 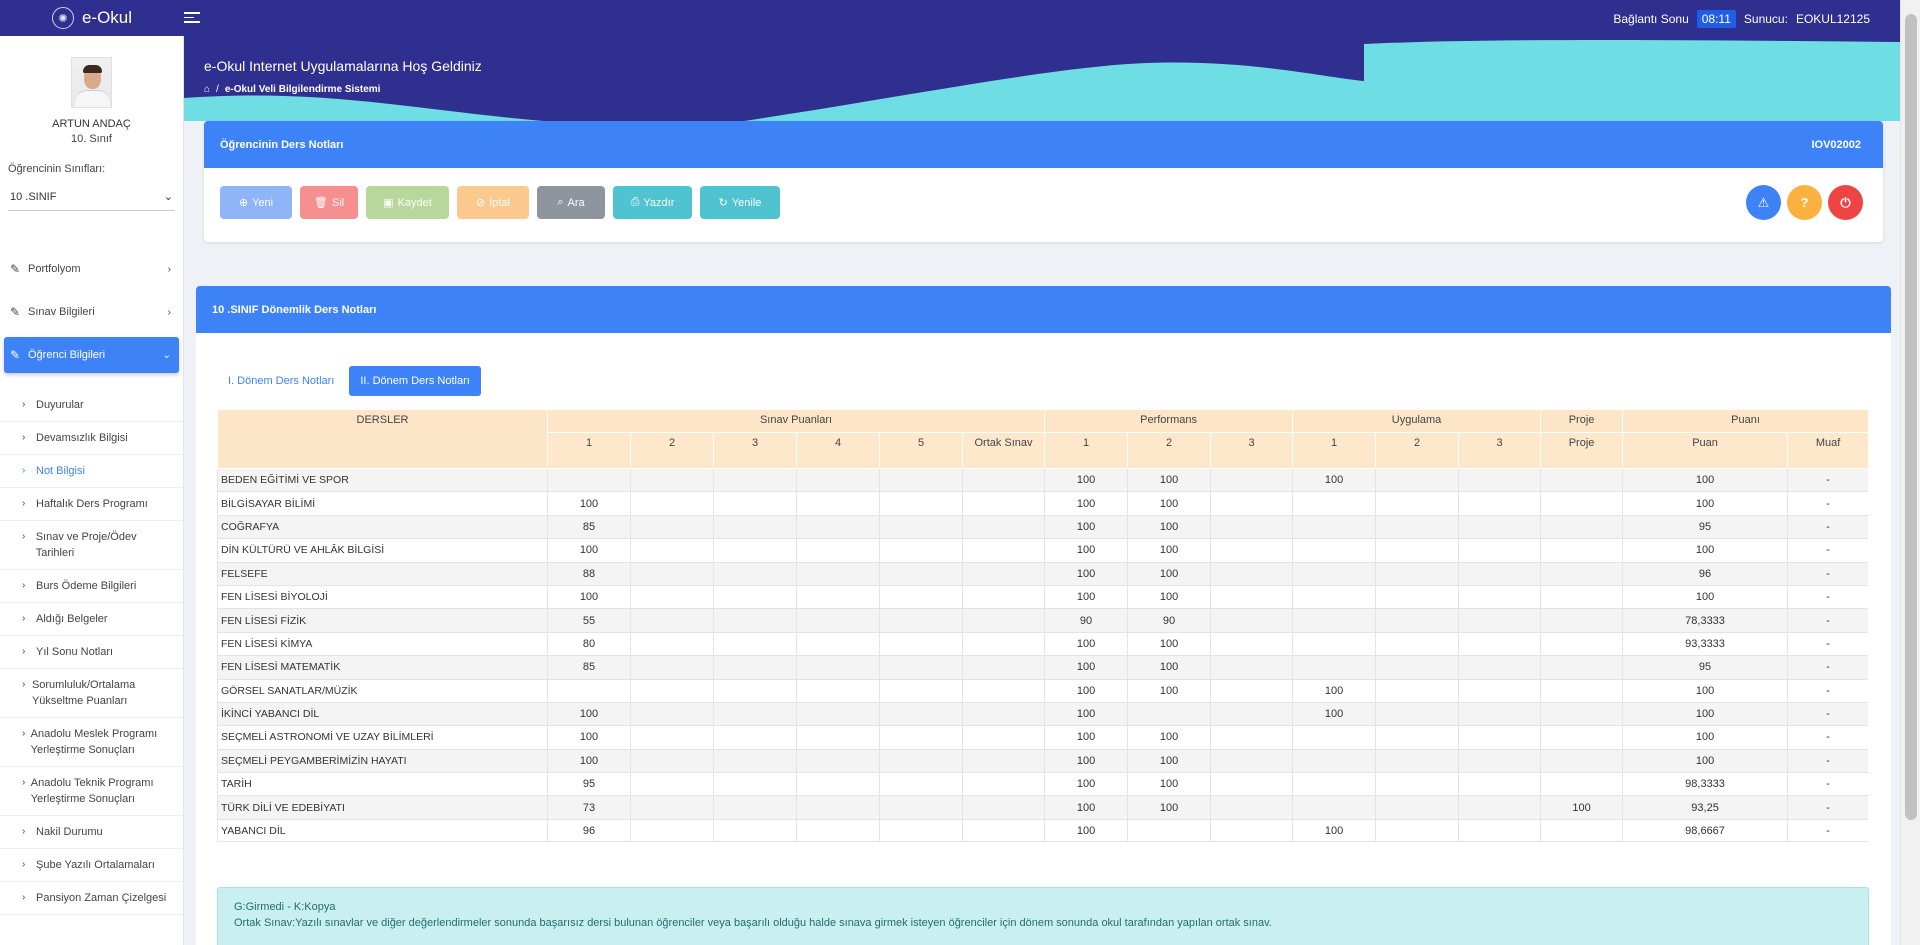 What do you see at coordinates (1582, 450) in the screenshot?
I see `subheader: Proje` at bounding box center [1582, 450].